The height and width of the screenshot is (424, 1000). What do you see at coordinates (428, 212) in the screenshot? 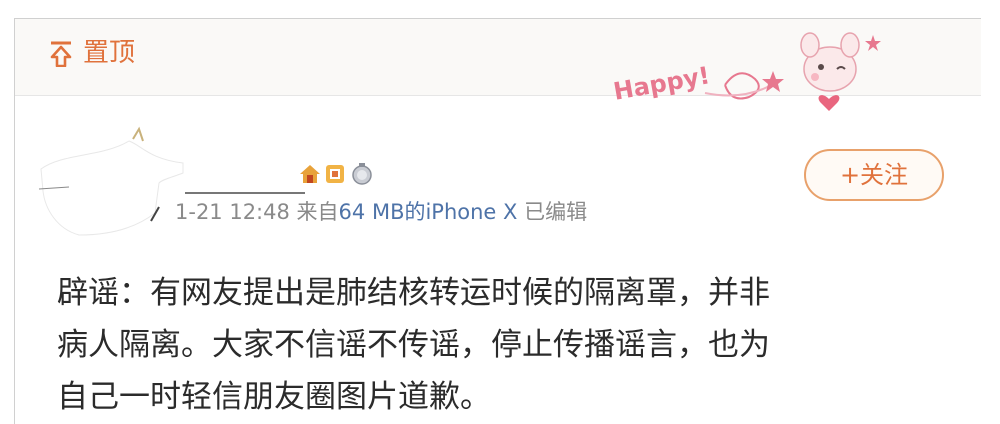
I see `device-link: 64 MB的iPhone X` at bounding box center [428, 212].